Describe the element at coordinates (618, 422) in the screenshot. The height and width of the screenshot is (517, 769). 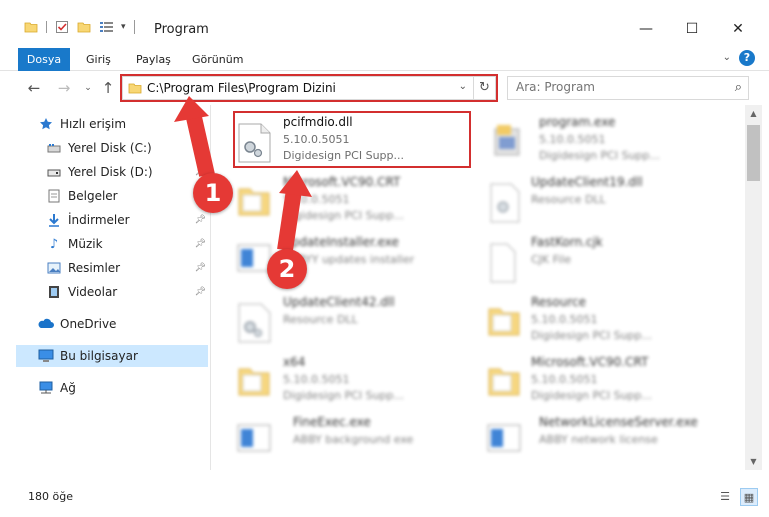
I see `file-name: NetworkLicenseServer.exe` at that location.